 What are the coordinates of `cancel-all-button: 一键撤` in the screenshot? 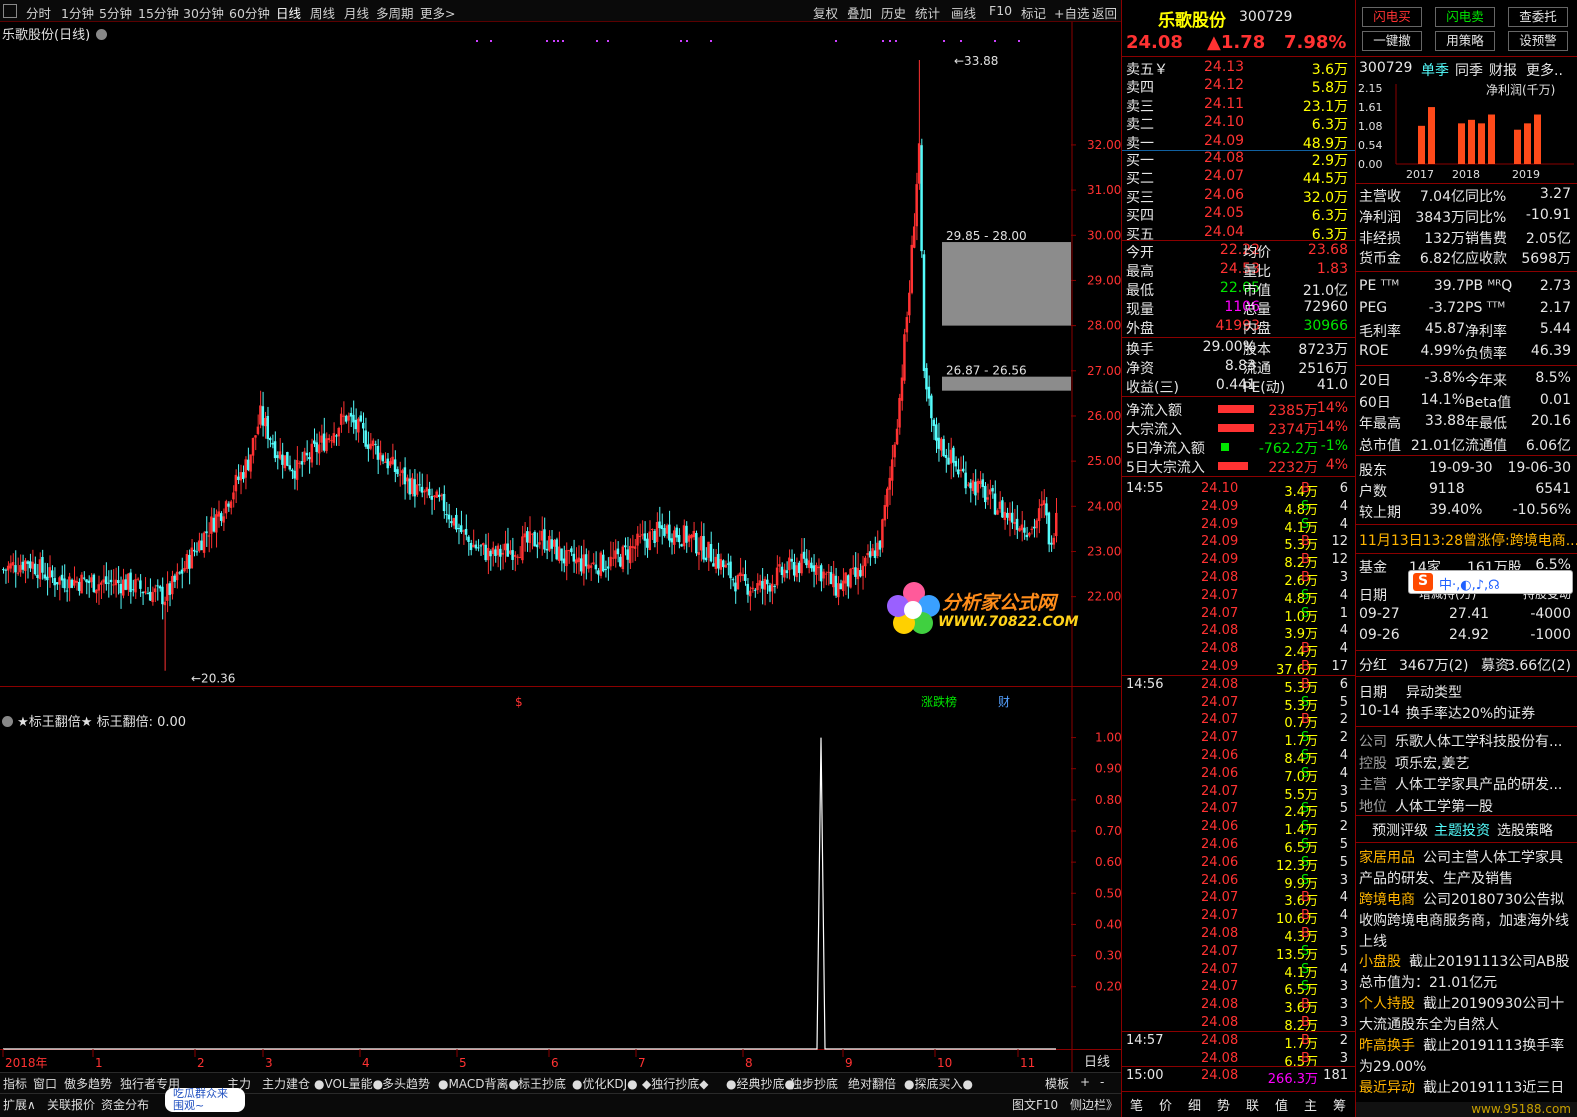 It's located at (1392, 41).